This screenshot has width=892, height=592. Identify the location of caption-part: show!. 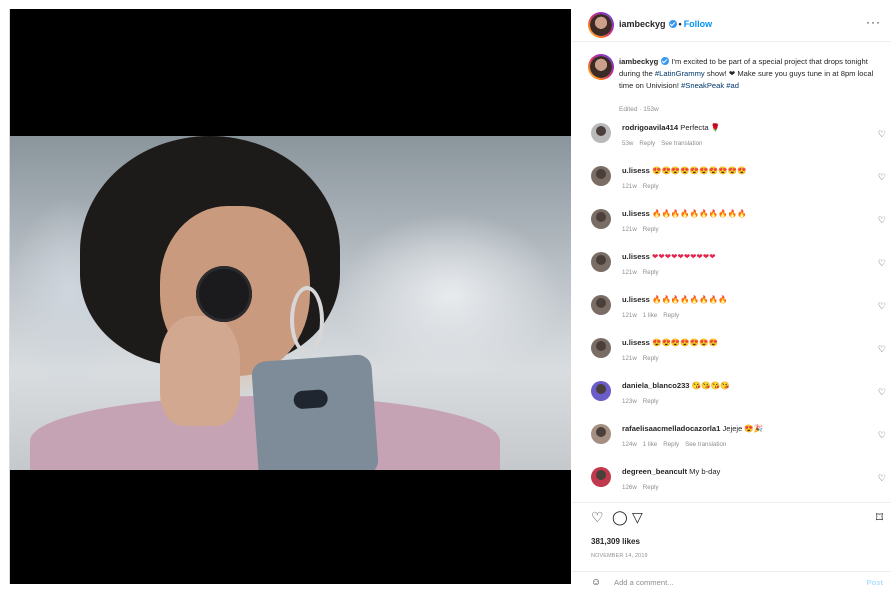
(716, 73).